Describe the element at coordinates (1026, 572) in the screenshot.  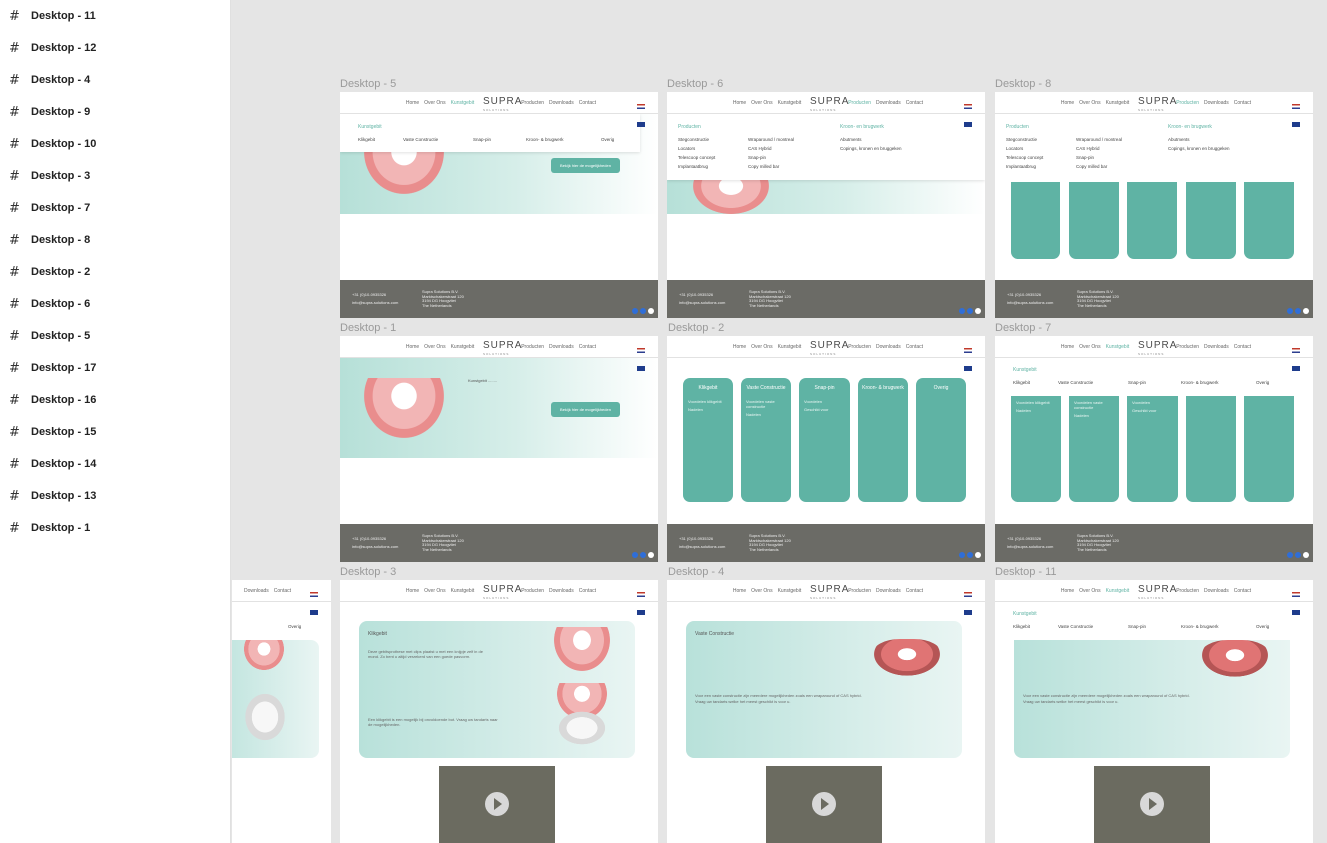
I see `frame-label: Desktop - 11` at that location.